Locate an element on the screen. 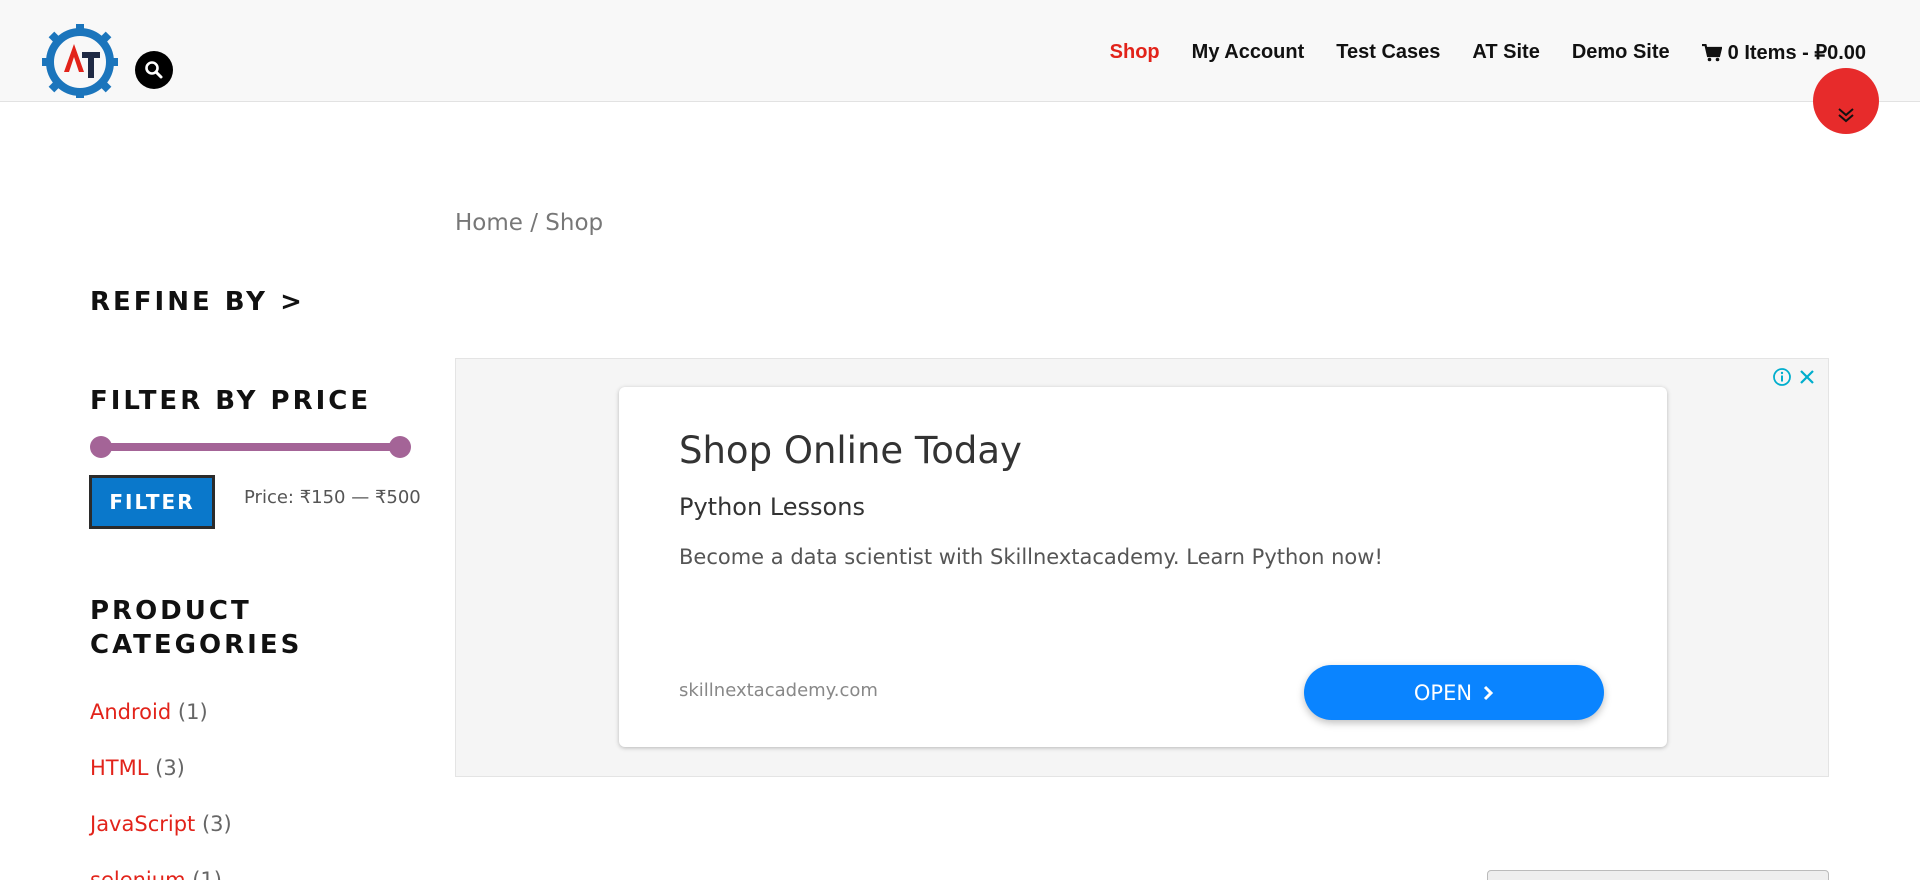 The image size is (1920, 880). price-slider-max-handle is located at coordinates (400, 447).